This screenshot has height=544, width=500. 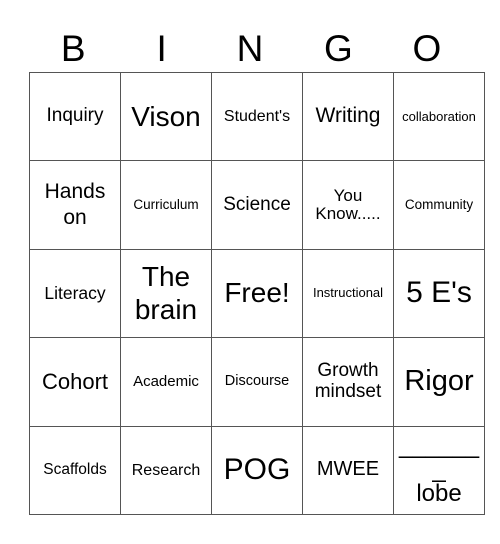 I want to click on blank-line: _______, so click(x=439, y=458).